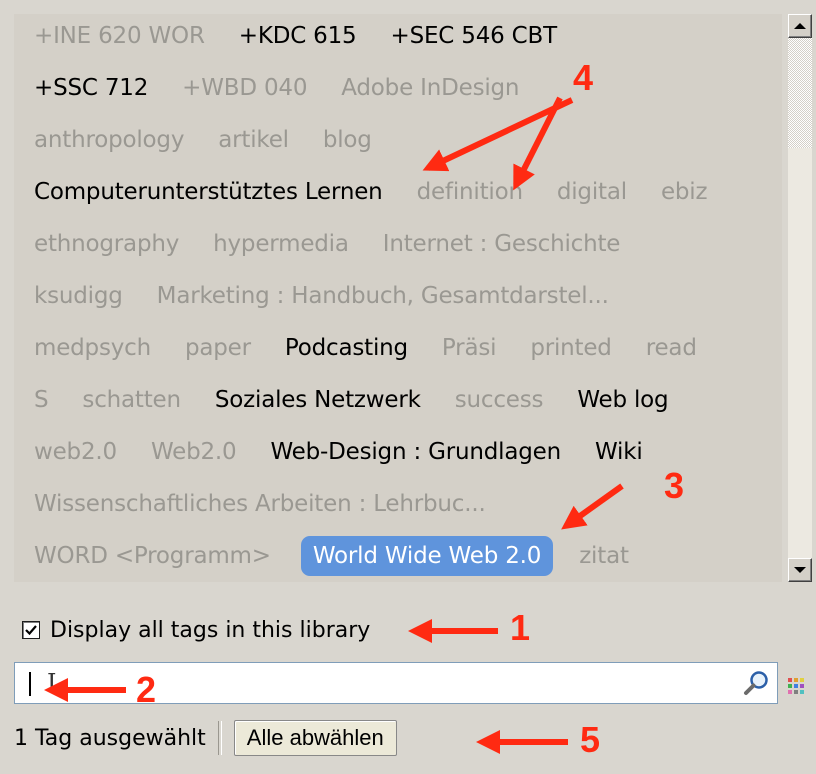 This screenshot has width=816, height=774. Describe the element at coordinates (502, 244) in the screenshot. I see `tag-item: Internet : Geschichte` at that location.